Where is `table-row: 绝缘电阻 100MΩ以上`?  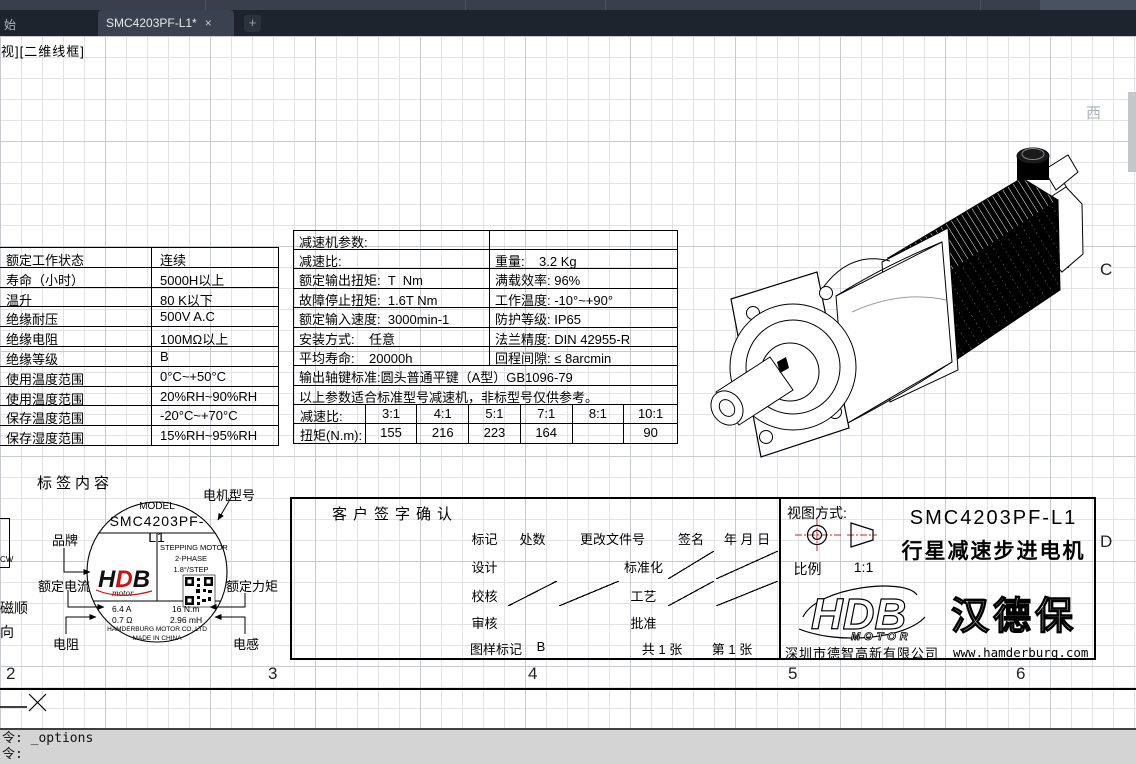 table-row: 绝缘电阻 100MΩ以上 is located at coordinates (139, 337).